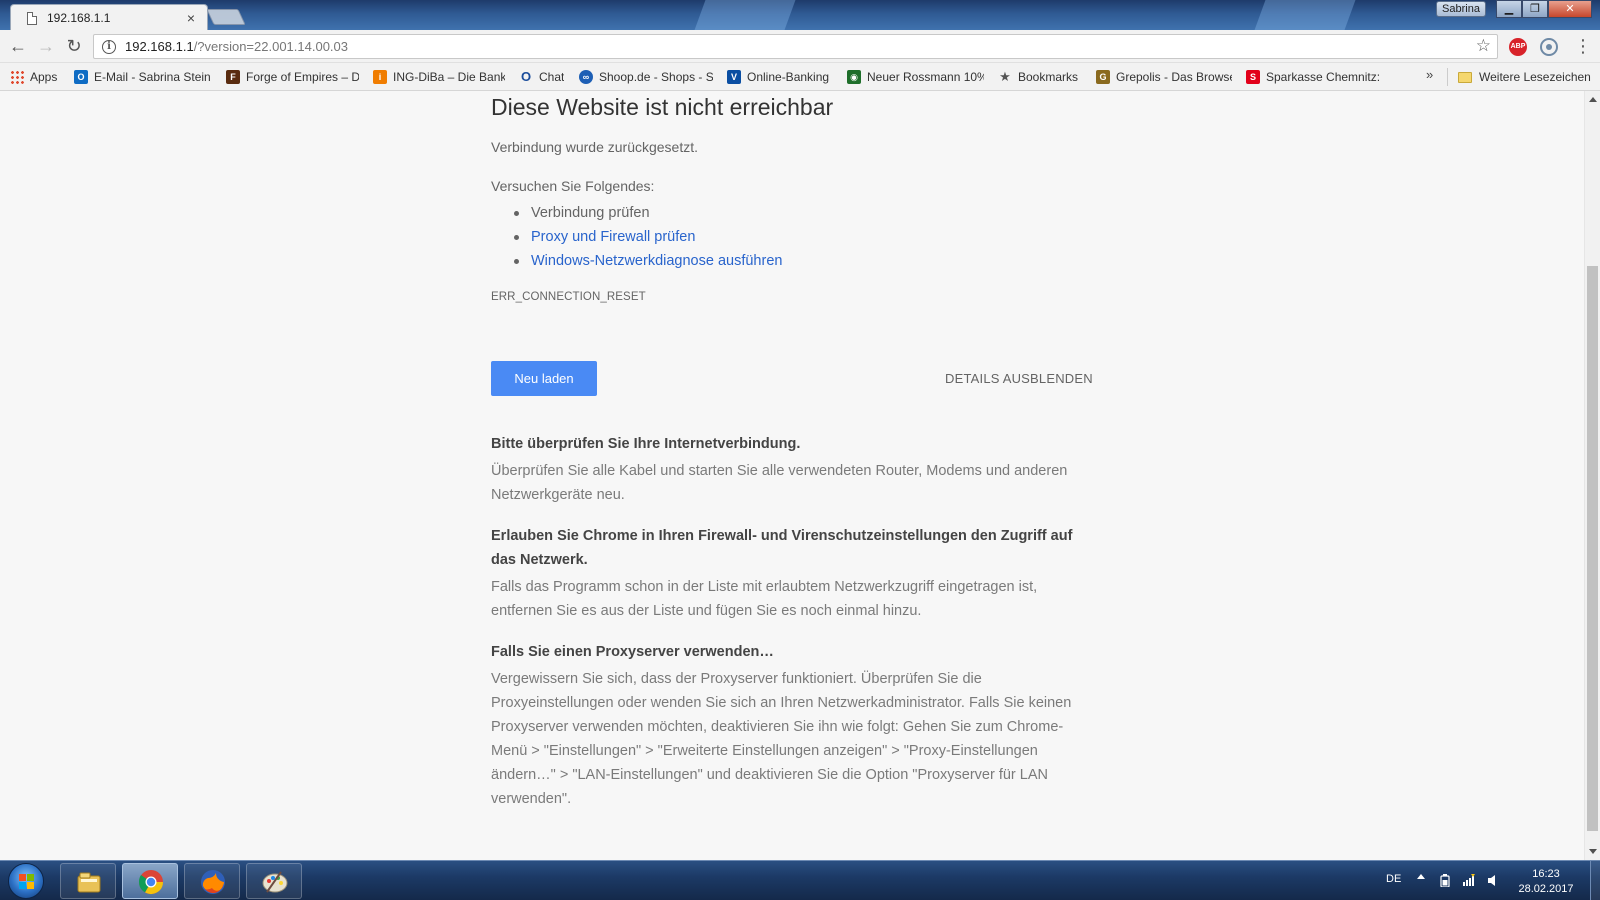 This screenshot has height=900, width=1600. I want to click on bookmark-label: Bookmarks, so click(1048, 76).